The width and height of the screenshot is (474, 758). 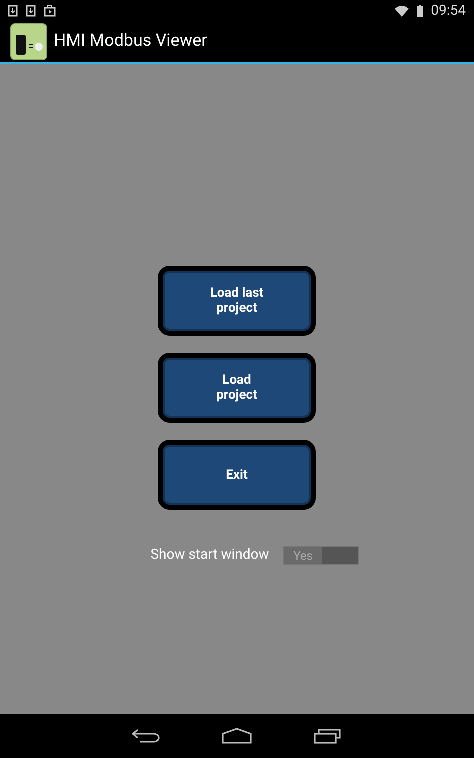 What do you see at coordinates (237, 388) in the screenshot?
I see `menu-button: Load project` at bounding box center [237, 388].